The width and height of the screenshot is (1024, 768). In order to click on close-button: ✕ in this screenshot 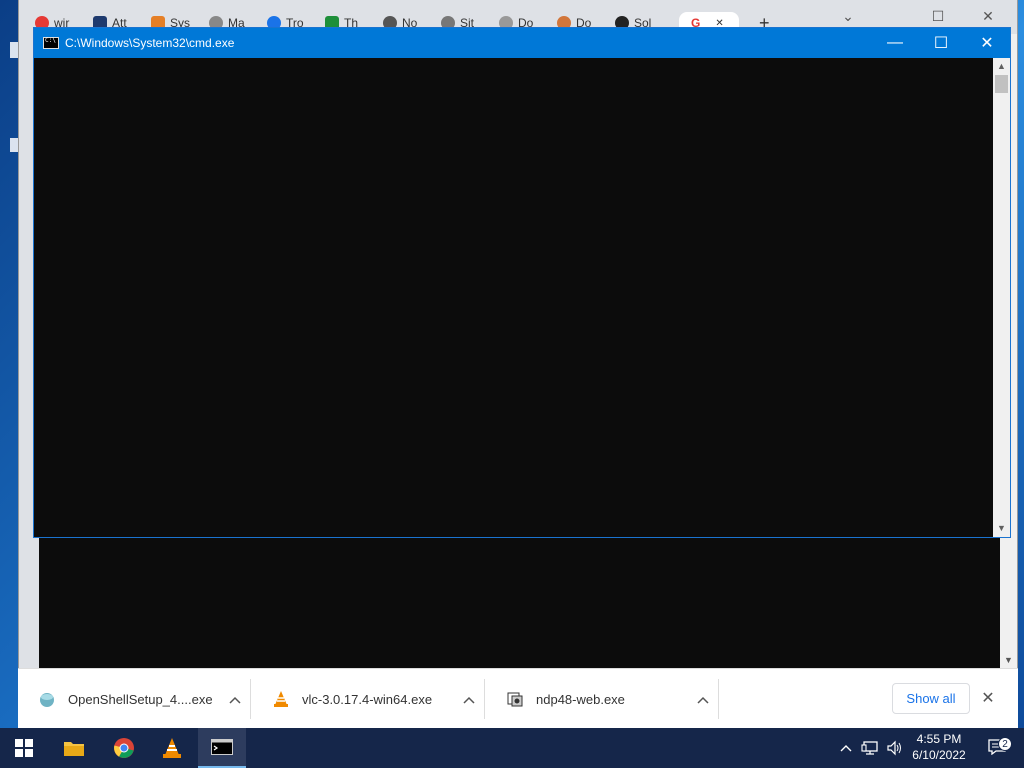, I will do `click(987, 43)`.